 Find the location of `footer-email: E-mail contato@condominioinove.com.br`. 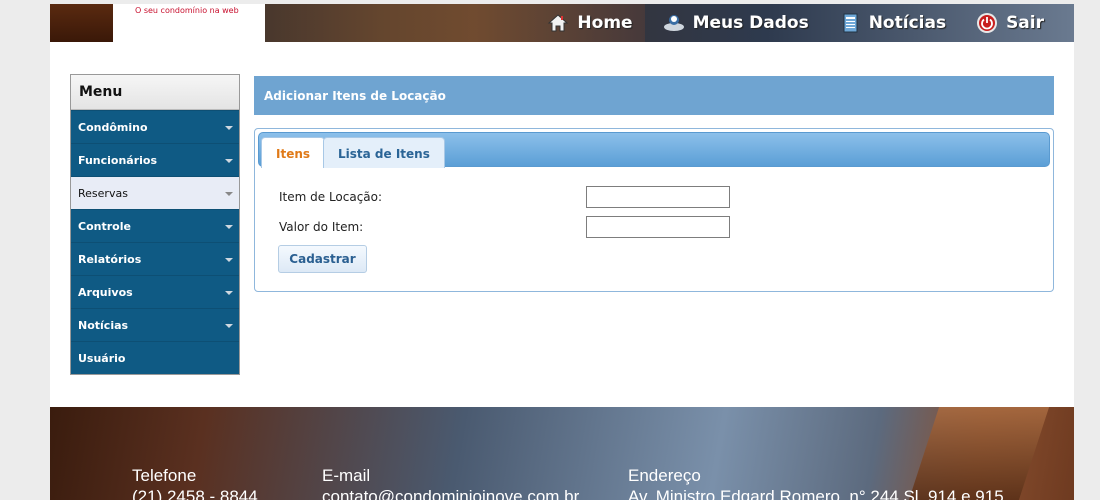

footer-email: E-mail contato@condominioinove.com.br is located at coordinates (450, 482).